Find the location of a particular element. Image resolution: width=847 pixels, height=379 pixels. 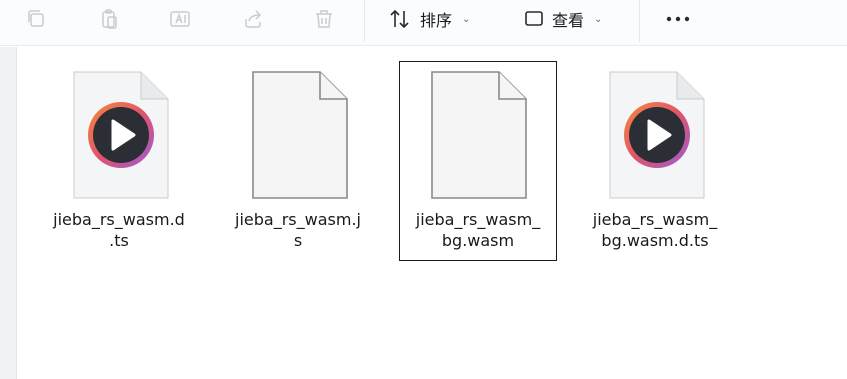

view-label: 查看 is located at coordinates (568, 20).